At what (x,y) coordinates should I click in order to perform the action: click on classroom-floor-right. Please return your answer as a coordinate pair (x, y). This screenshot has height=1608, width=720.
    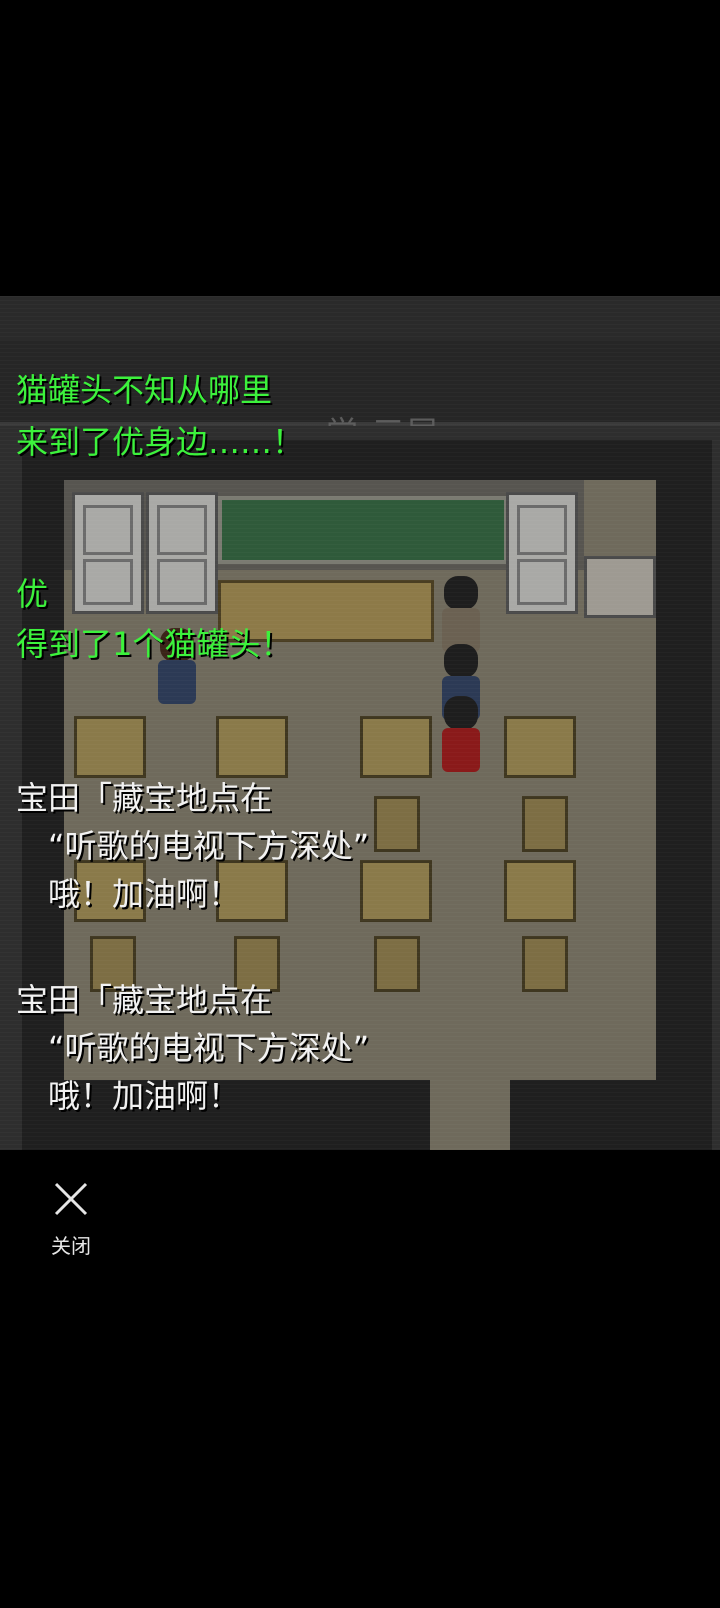
    Looking at the image, I should click on (616, 816).